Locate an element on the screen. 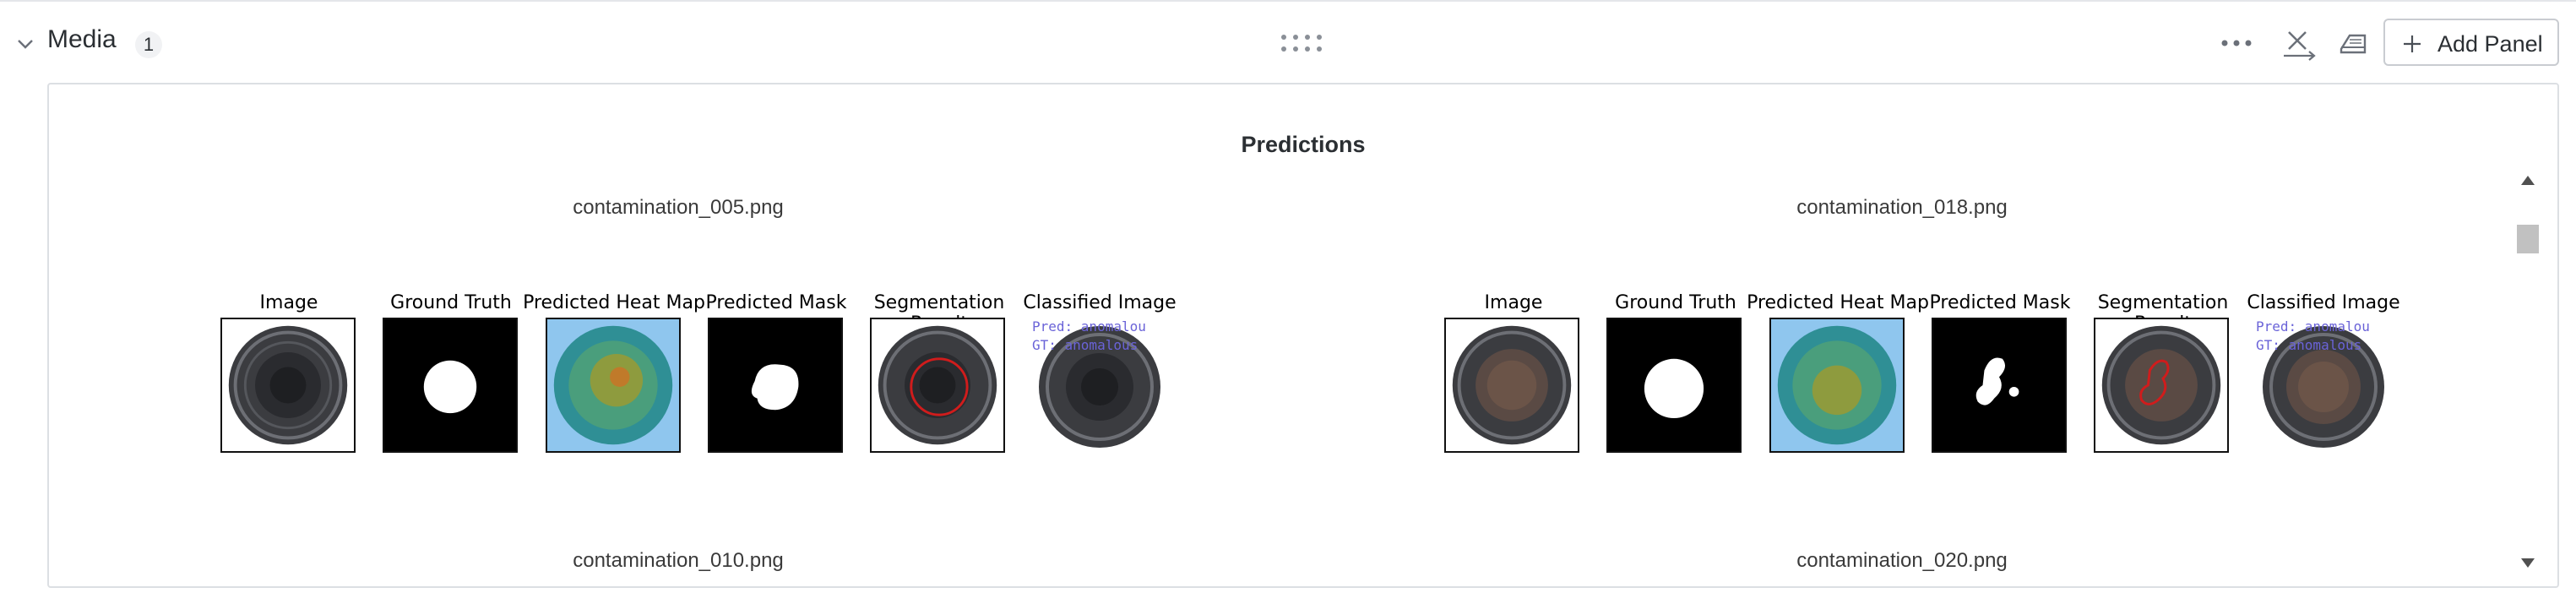  sample-filename: contamination_010.png is located at coordinates (678, 560).